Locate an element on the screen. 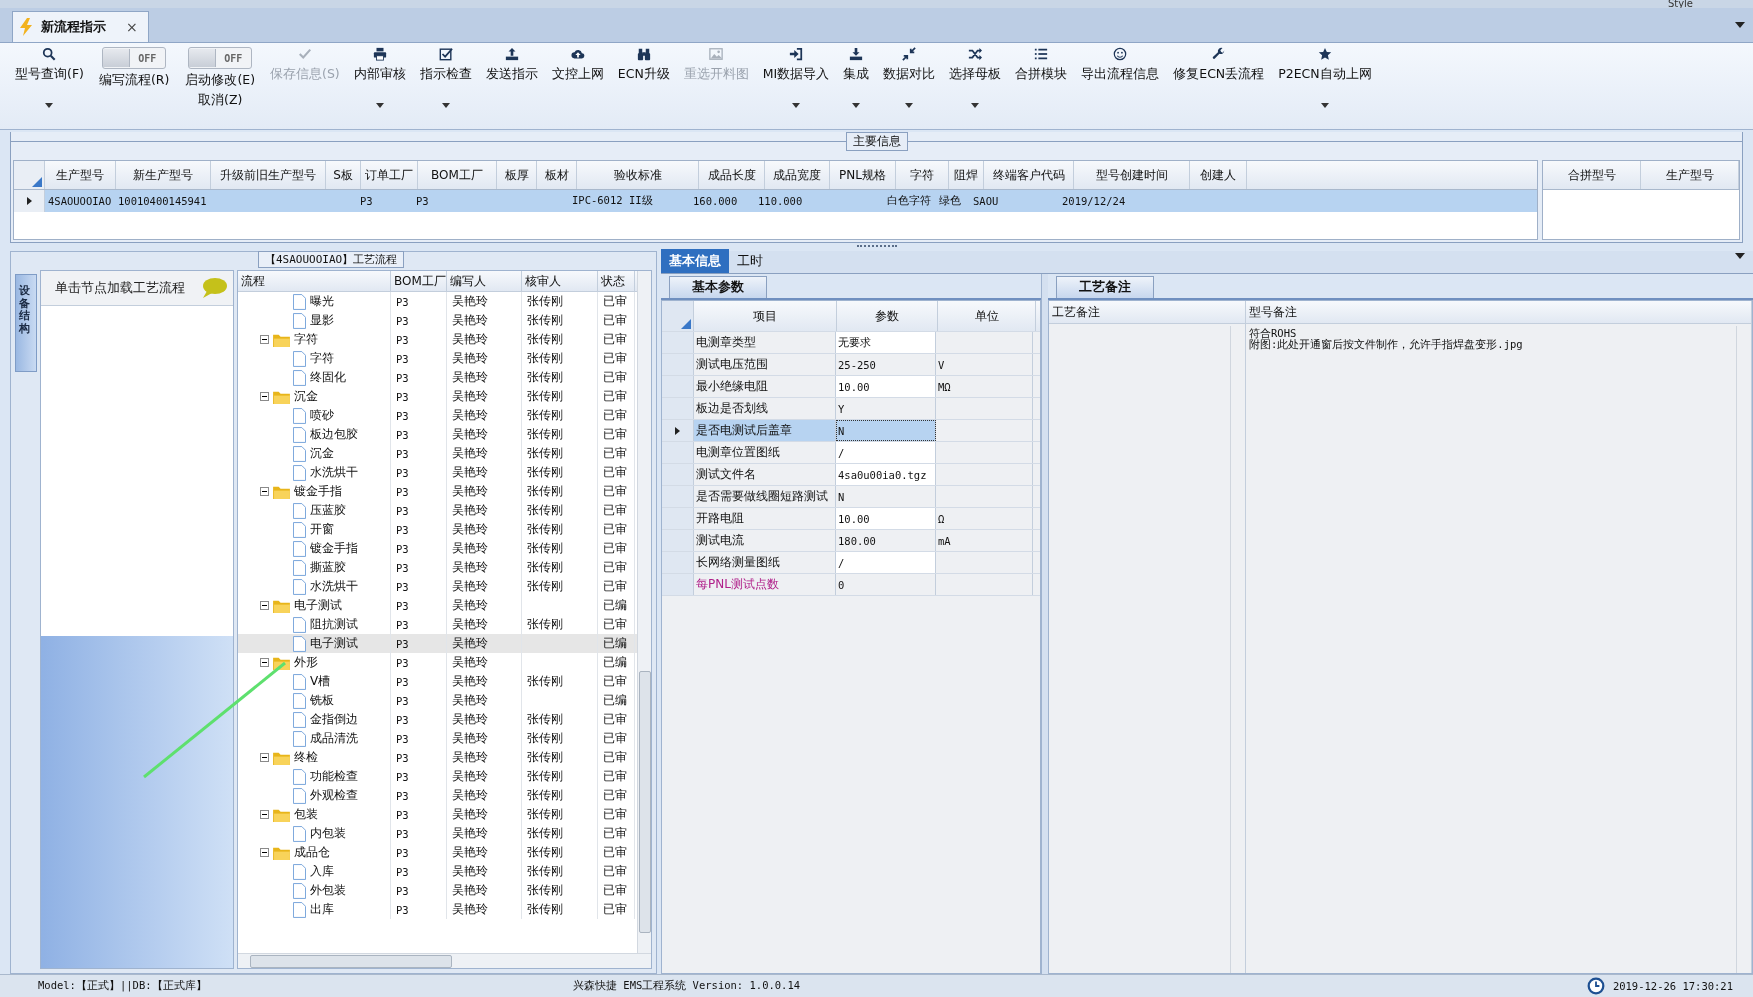  toolbar-button: 数据对比 is located at coordinates (909, 65).